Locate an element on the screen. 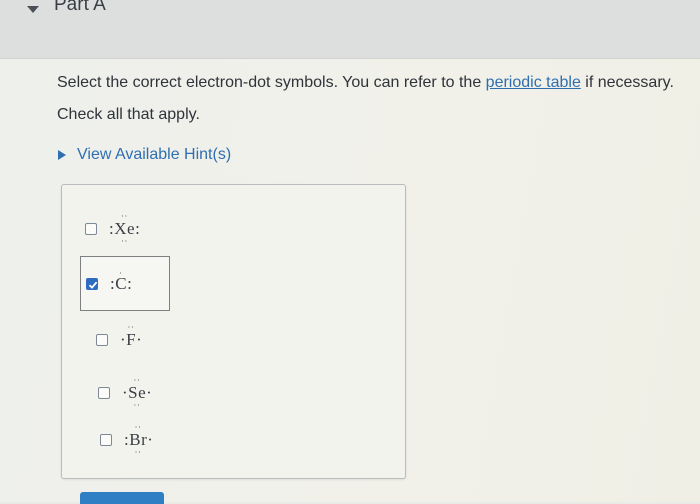  view-hints-toggle: View Available Hint(s) is located at coordinates (144, 155).